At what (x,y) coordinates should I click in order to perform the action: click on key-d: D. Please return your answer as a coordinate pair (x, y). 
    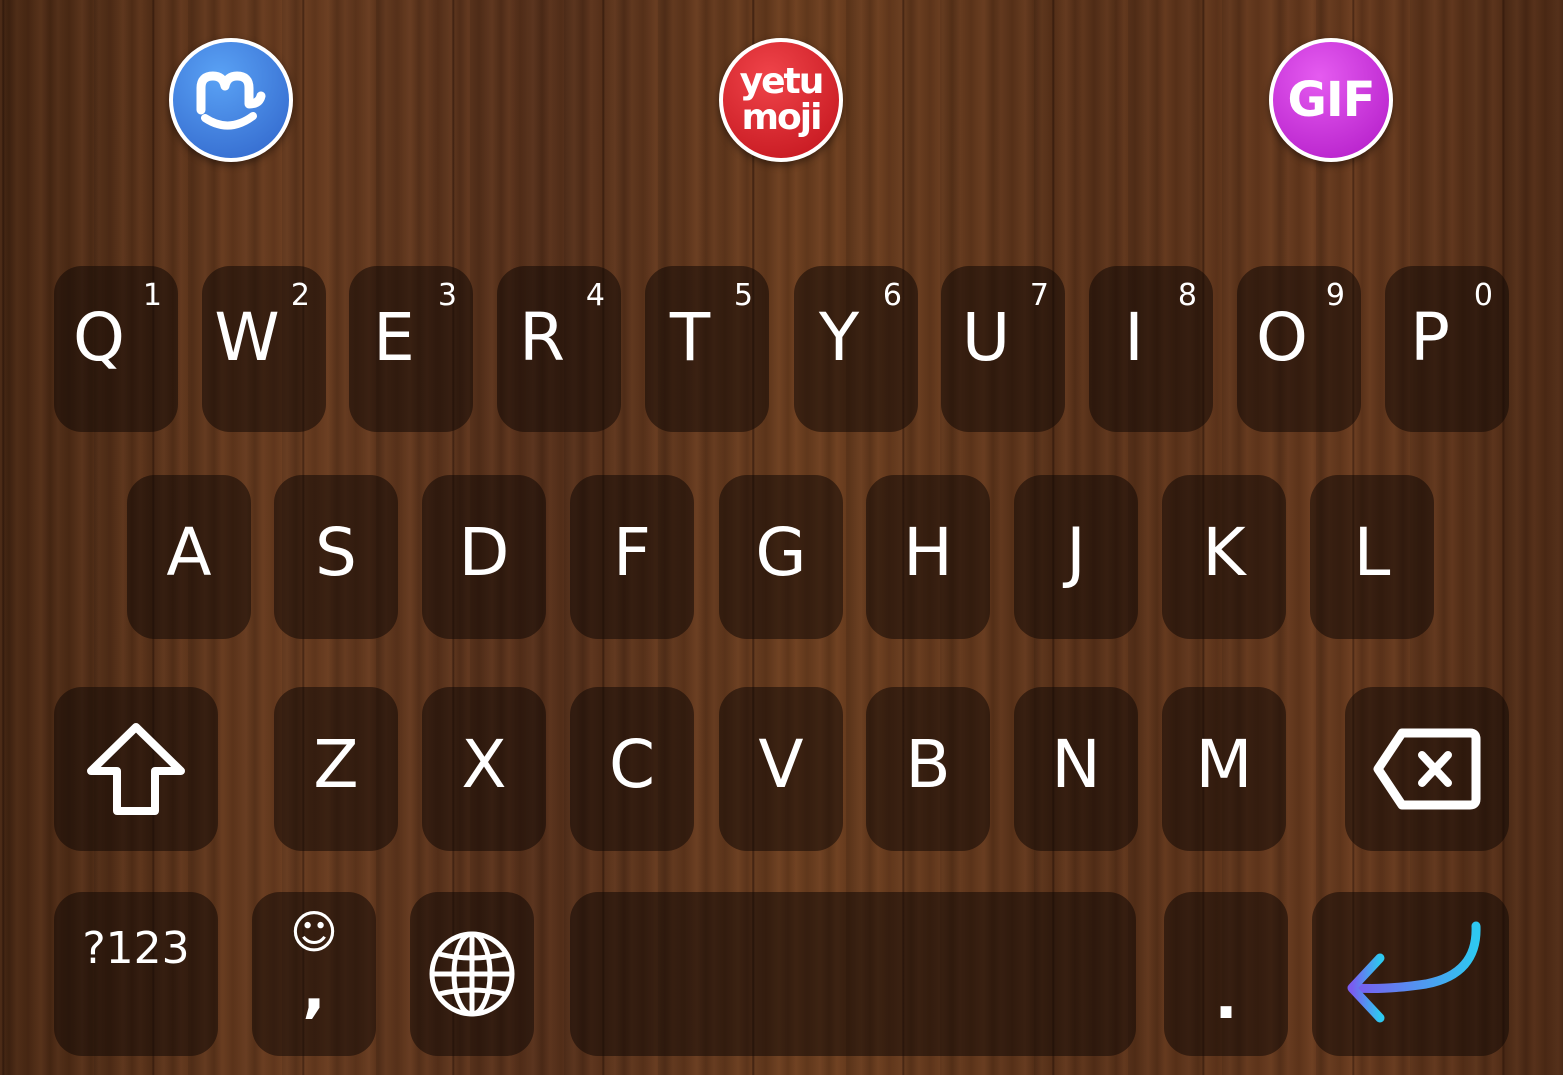
    Looking at the image, I should click on (484, 557).